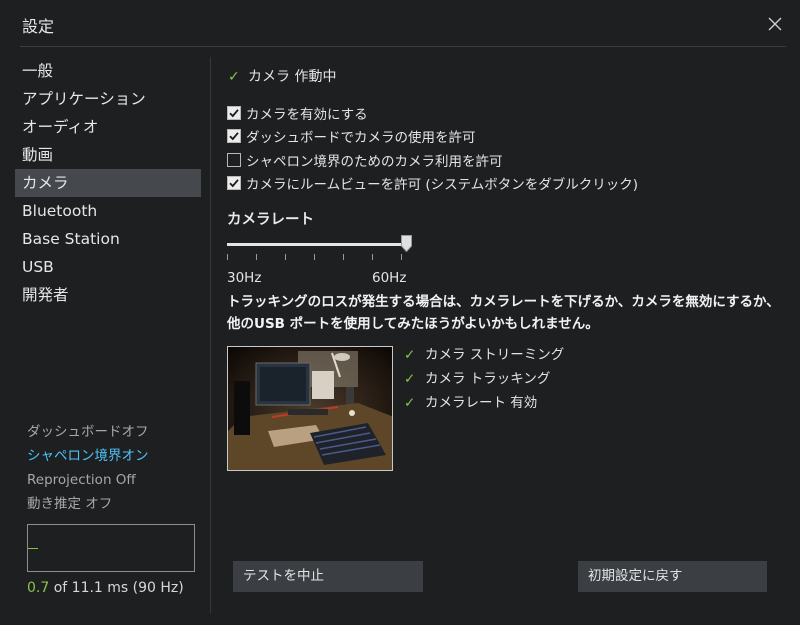  What do you see at coordinates (495, 355) in the screenshot?
I see `check-label: カメラ ストリーミング` at bounding box center [495, 355].